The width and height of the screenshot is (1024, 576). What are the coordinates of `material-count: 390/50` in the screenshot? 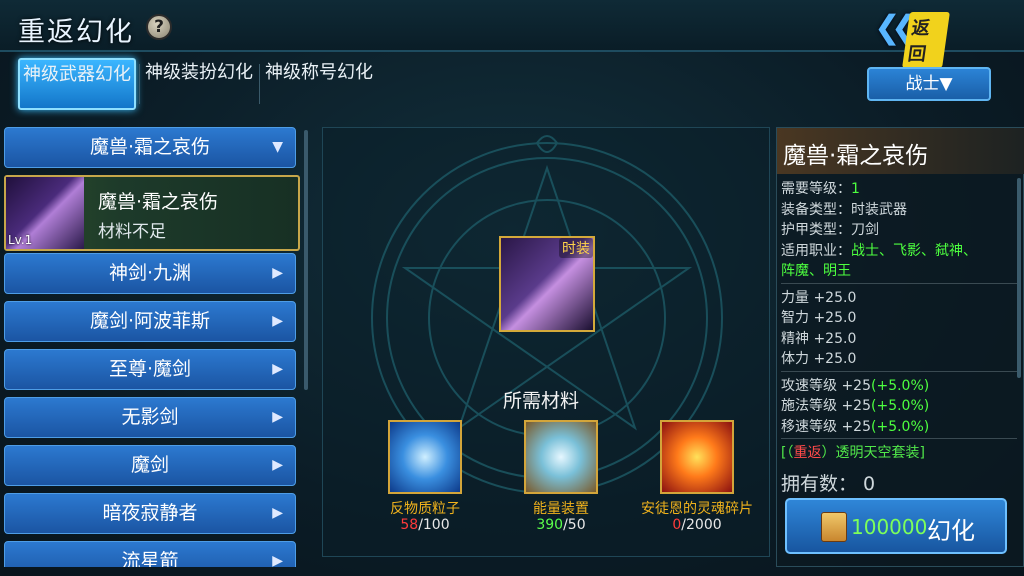 It's located at (561, 525).